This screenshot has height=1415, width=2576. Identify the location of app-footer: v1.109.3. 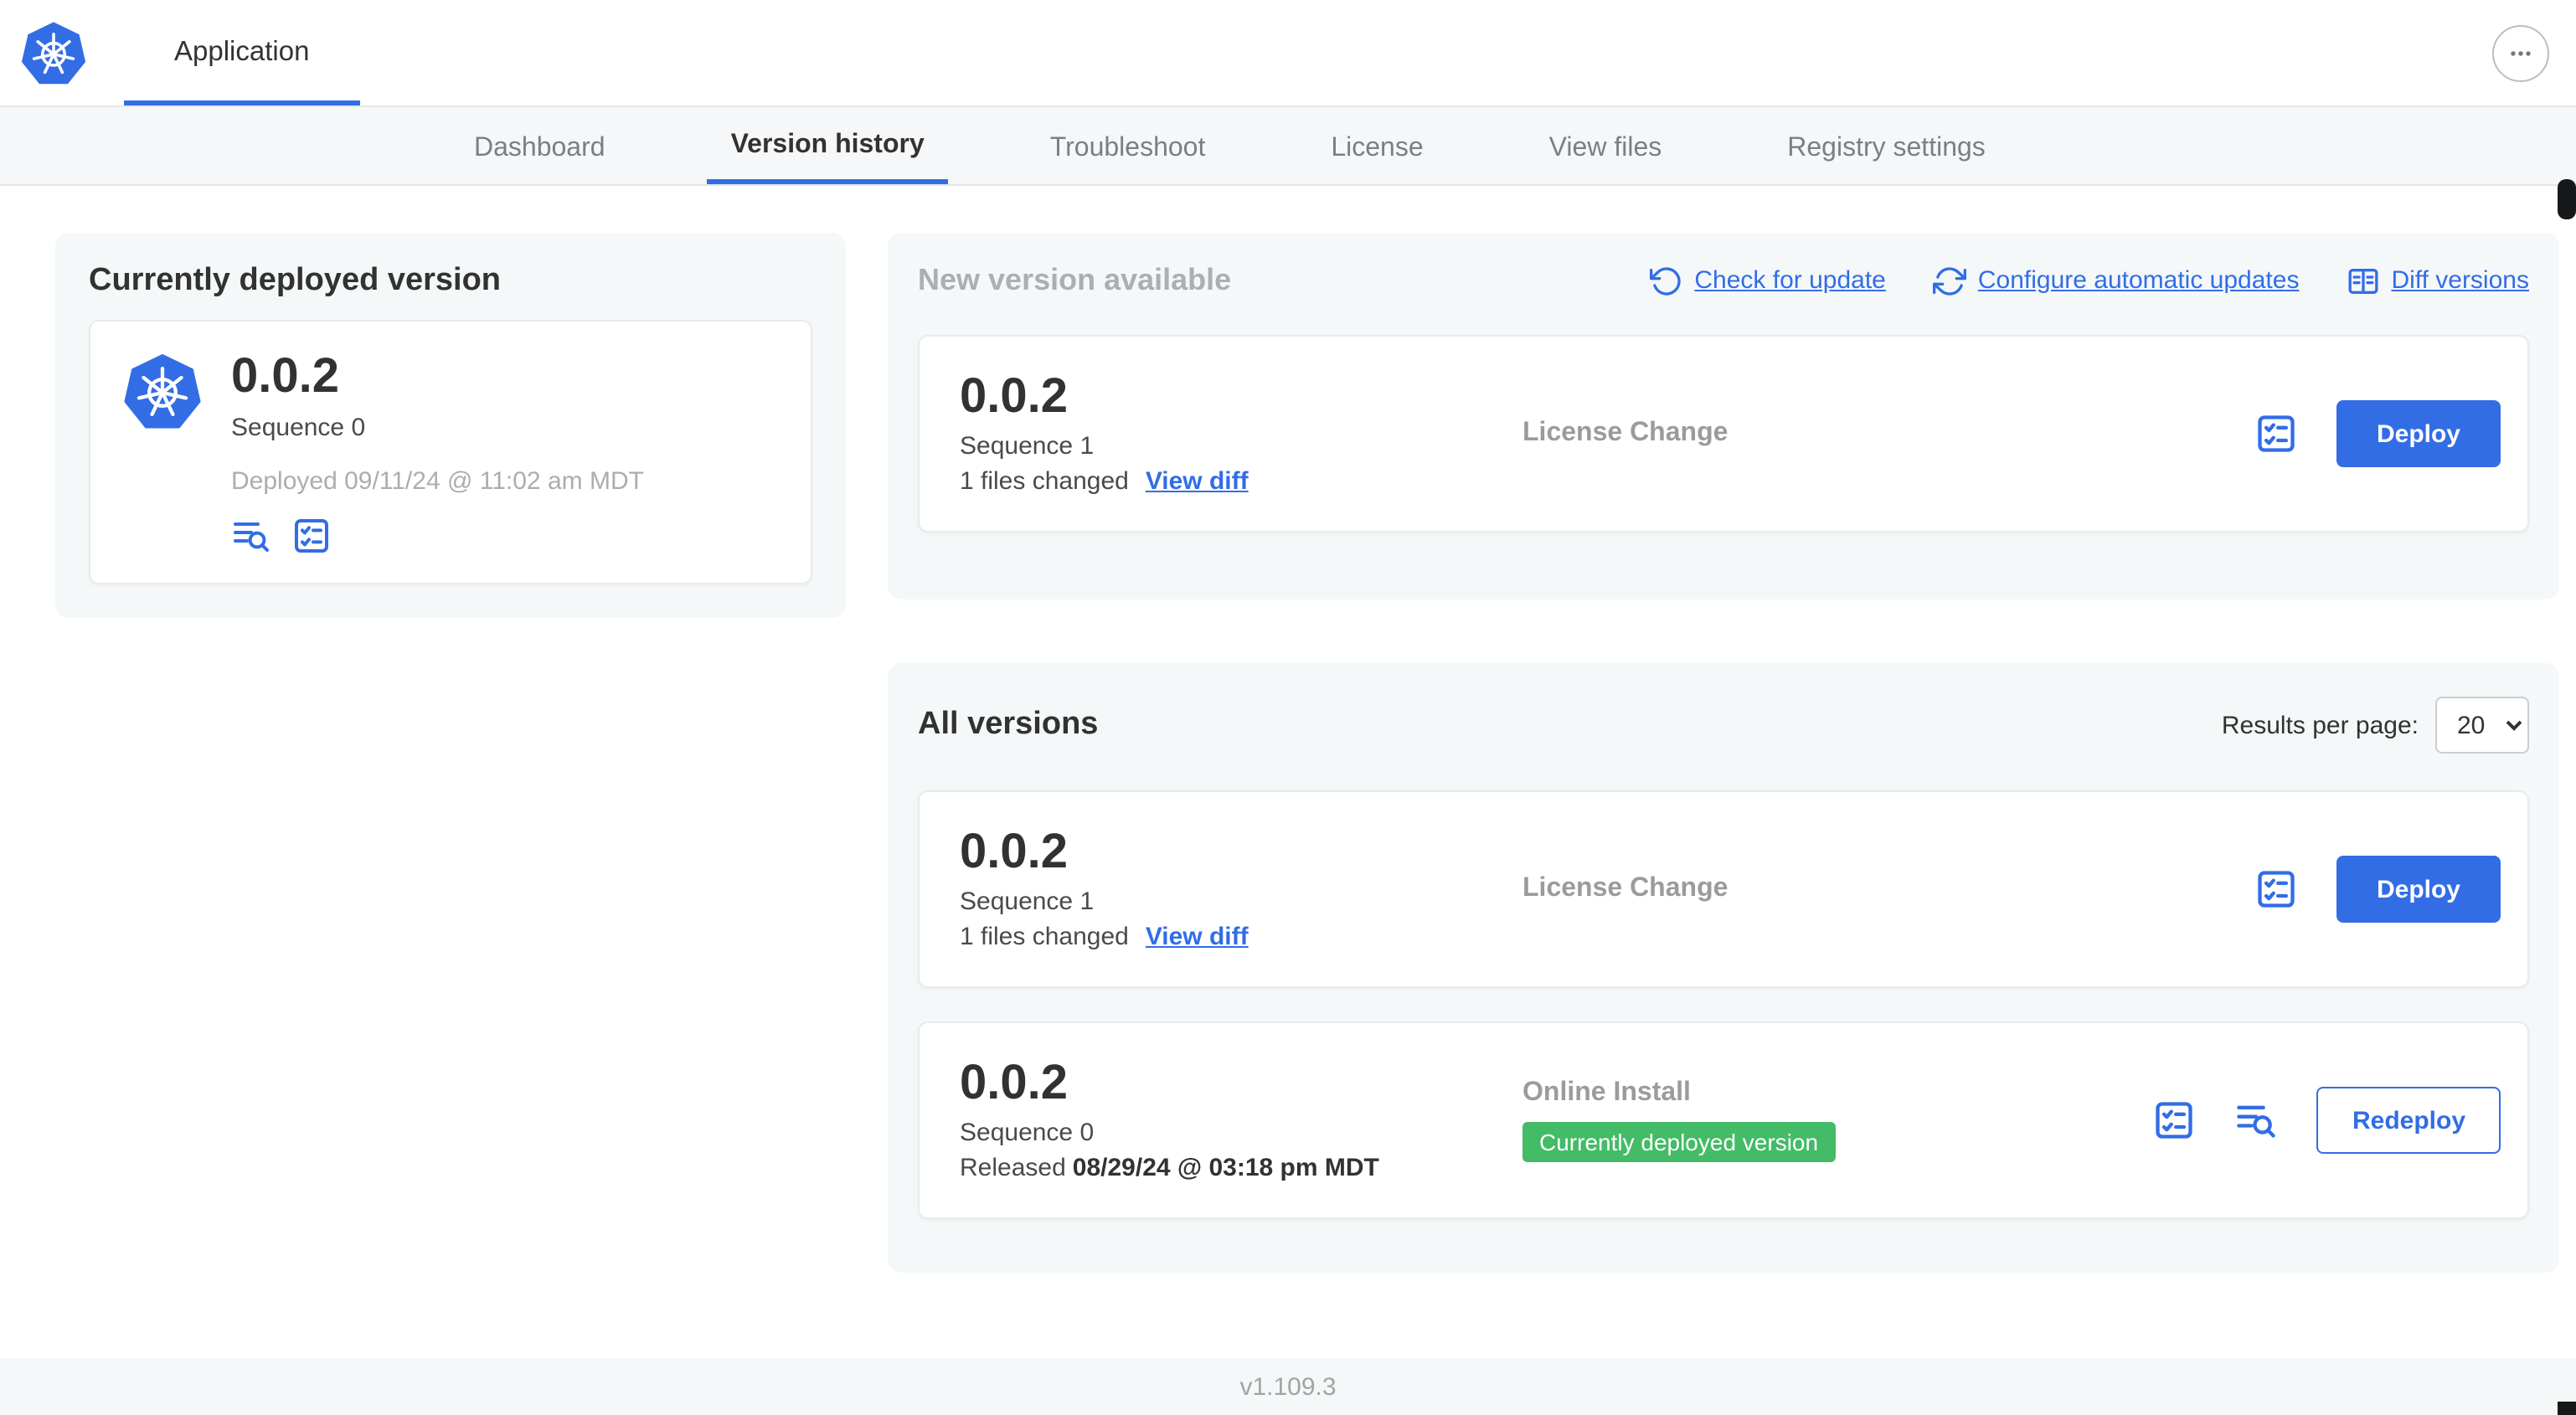
(1288, 1386).